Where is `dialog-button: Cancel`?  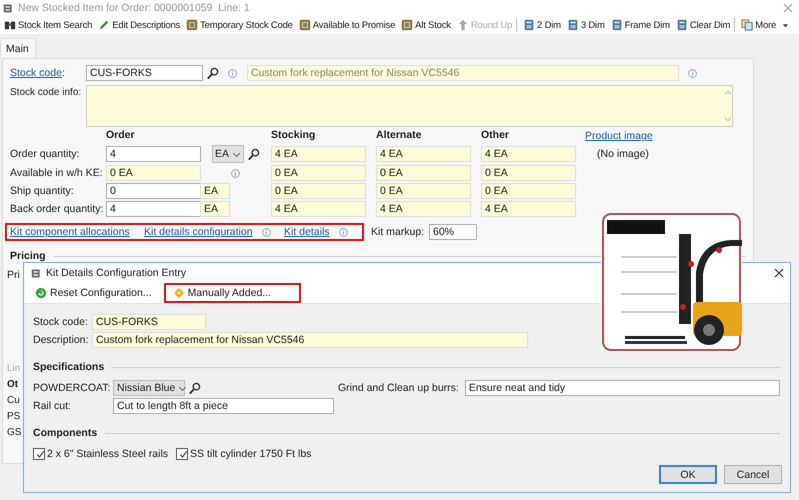 dialog-button: Cancel is located at coordinates (753, 474).